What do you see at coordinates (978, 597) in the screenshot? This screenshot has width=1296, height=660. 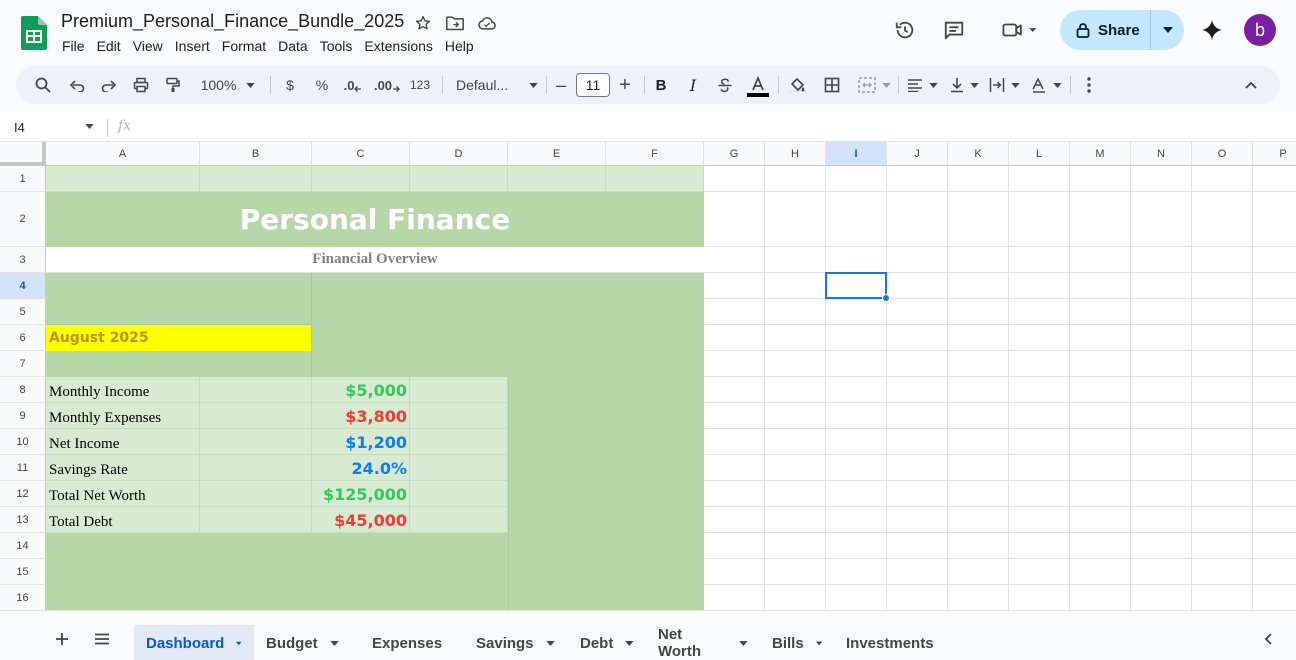 I see `cell-k16` at bounding box center [978, 597].